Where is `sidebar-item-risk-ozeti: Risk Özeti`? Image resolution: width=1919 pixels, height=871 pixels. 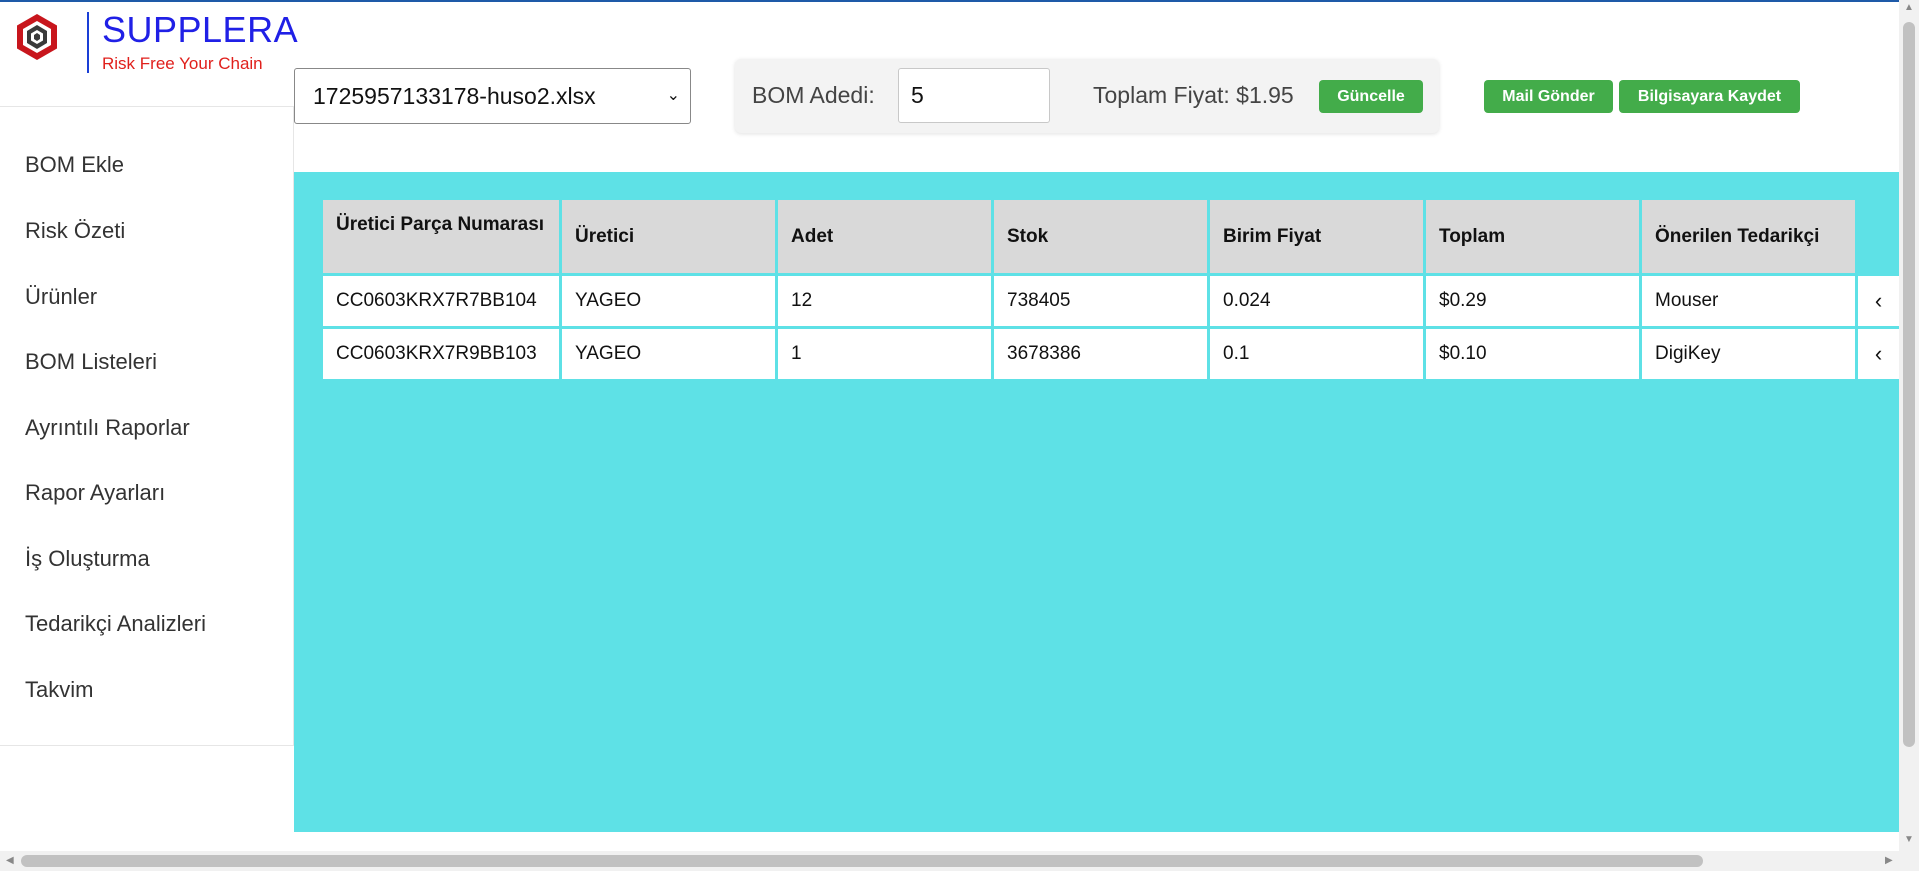
sidebar-item-risk-ozeti: Risk Özeti is located at coordinates (75, 231).